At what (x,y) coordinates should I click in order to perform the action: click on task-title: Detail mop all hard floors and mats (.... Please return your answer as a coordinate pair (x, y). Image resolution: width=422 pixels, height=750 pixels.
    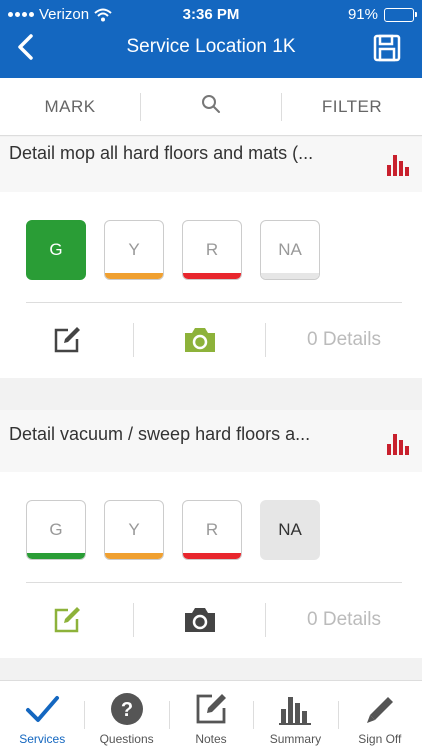
    Looking at the image, I should click on (161, 153).